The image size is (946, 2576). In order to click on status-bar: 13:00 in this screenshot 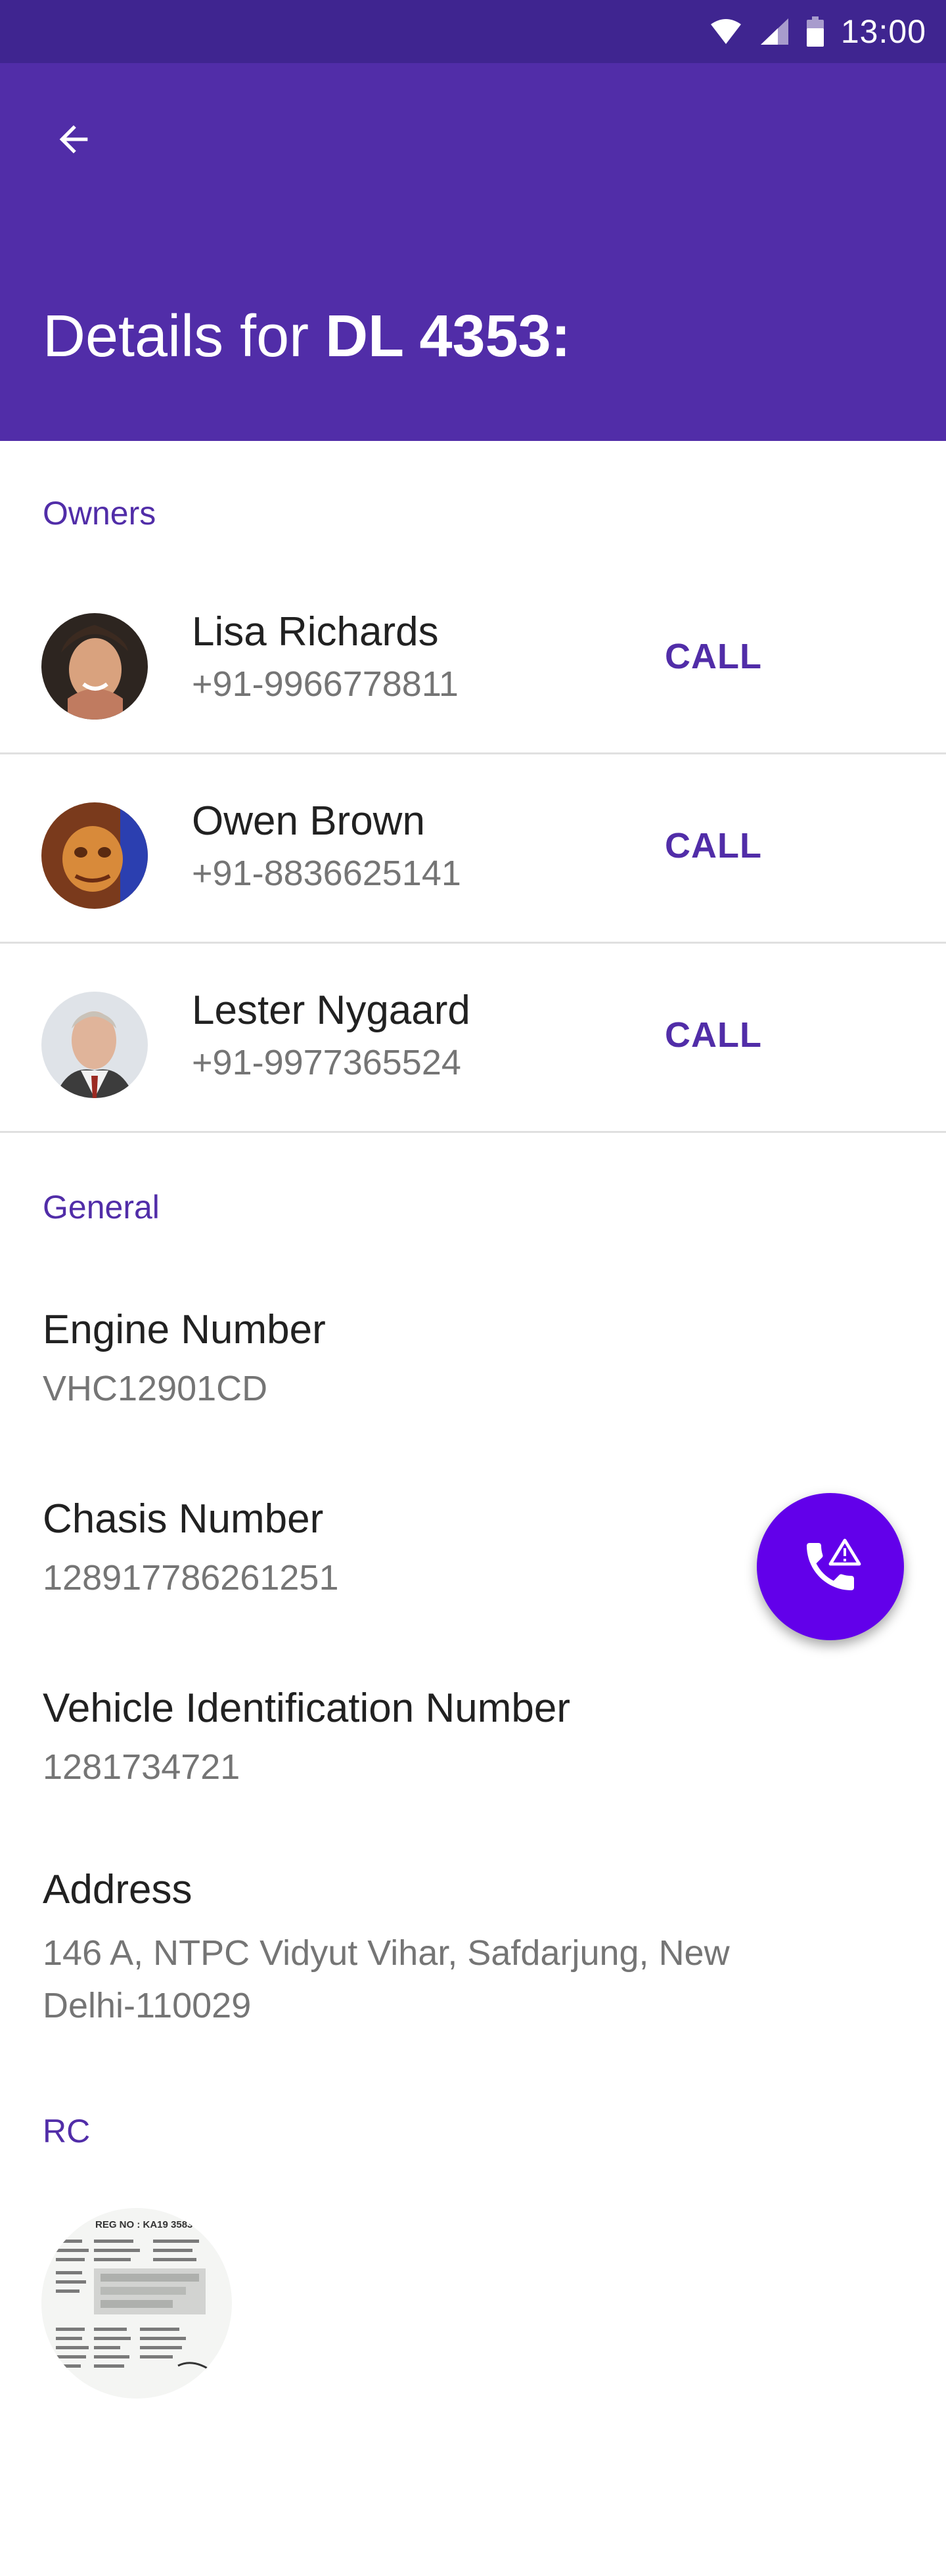, I will do `click(473, 32)`.